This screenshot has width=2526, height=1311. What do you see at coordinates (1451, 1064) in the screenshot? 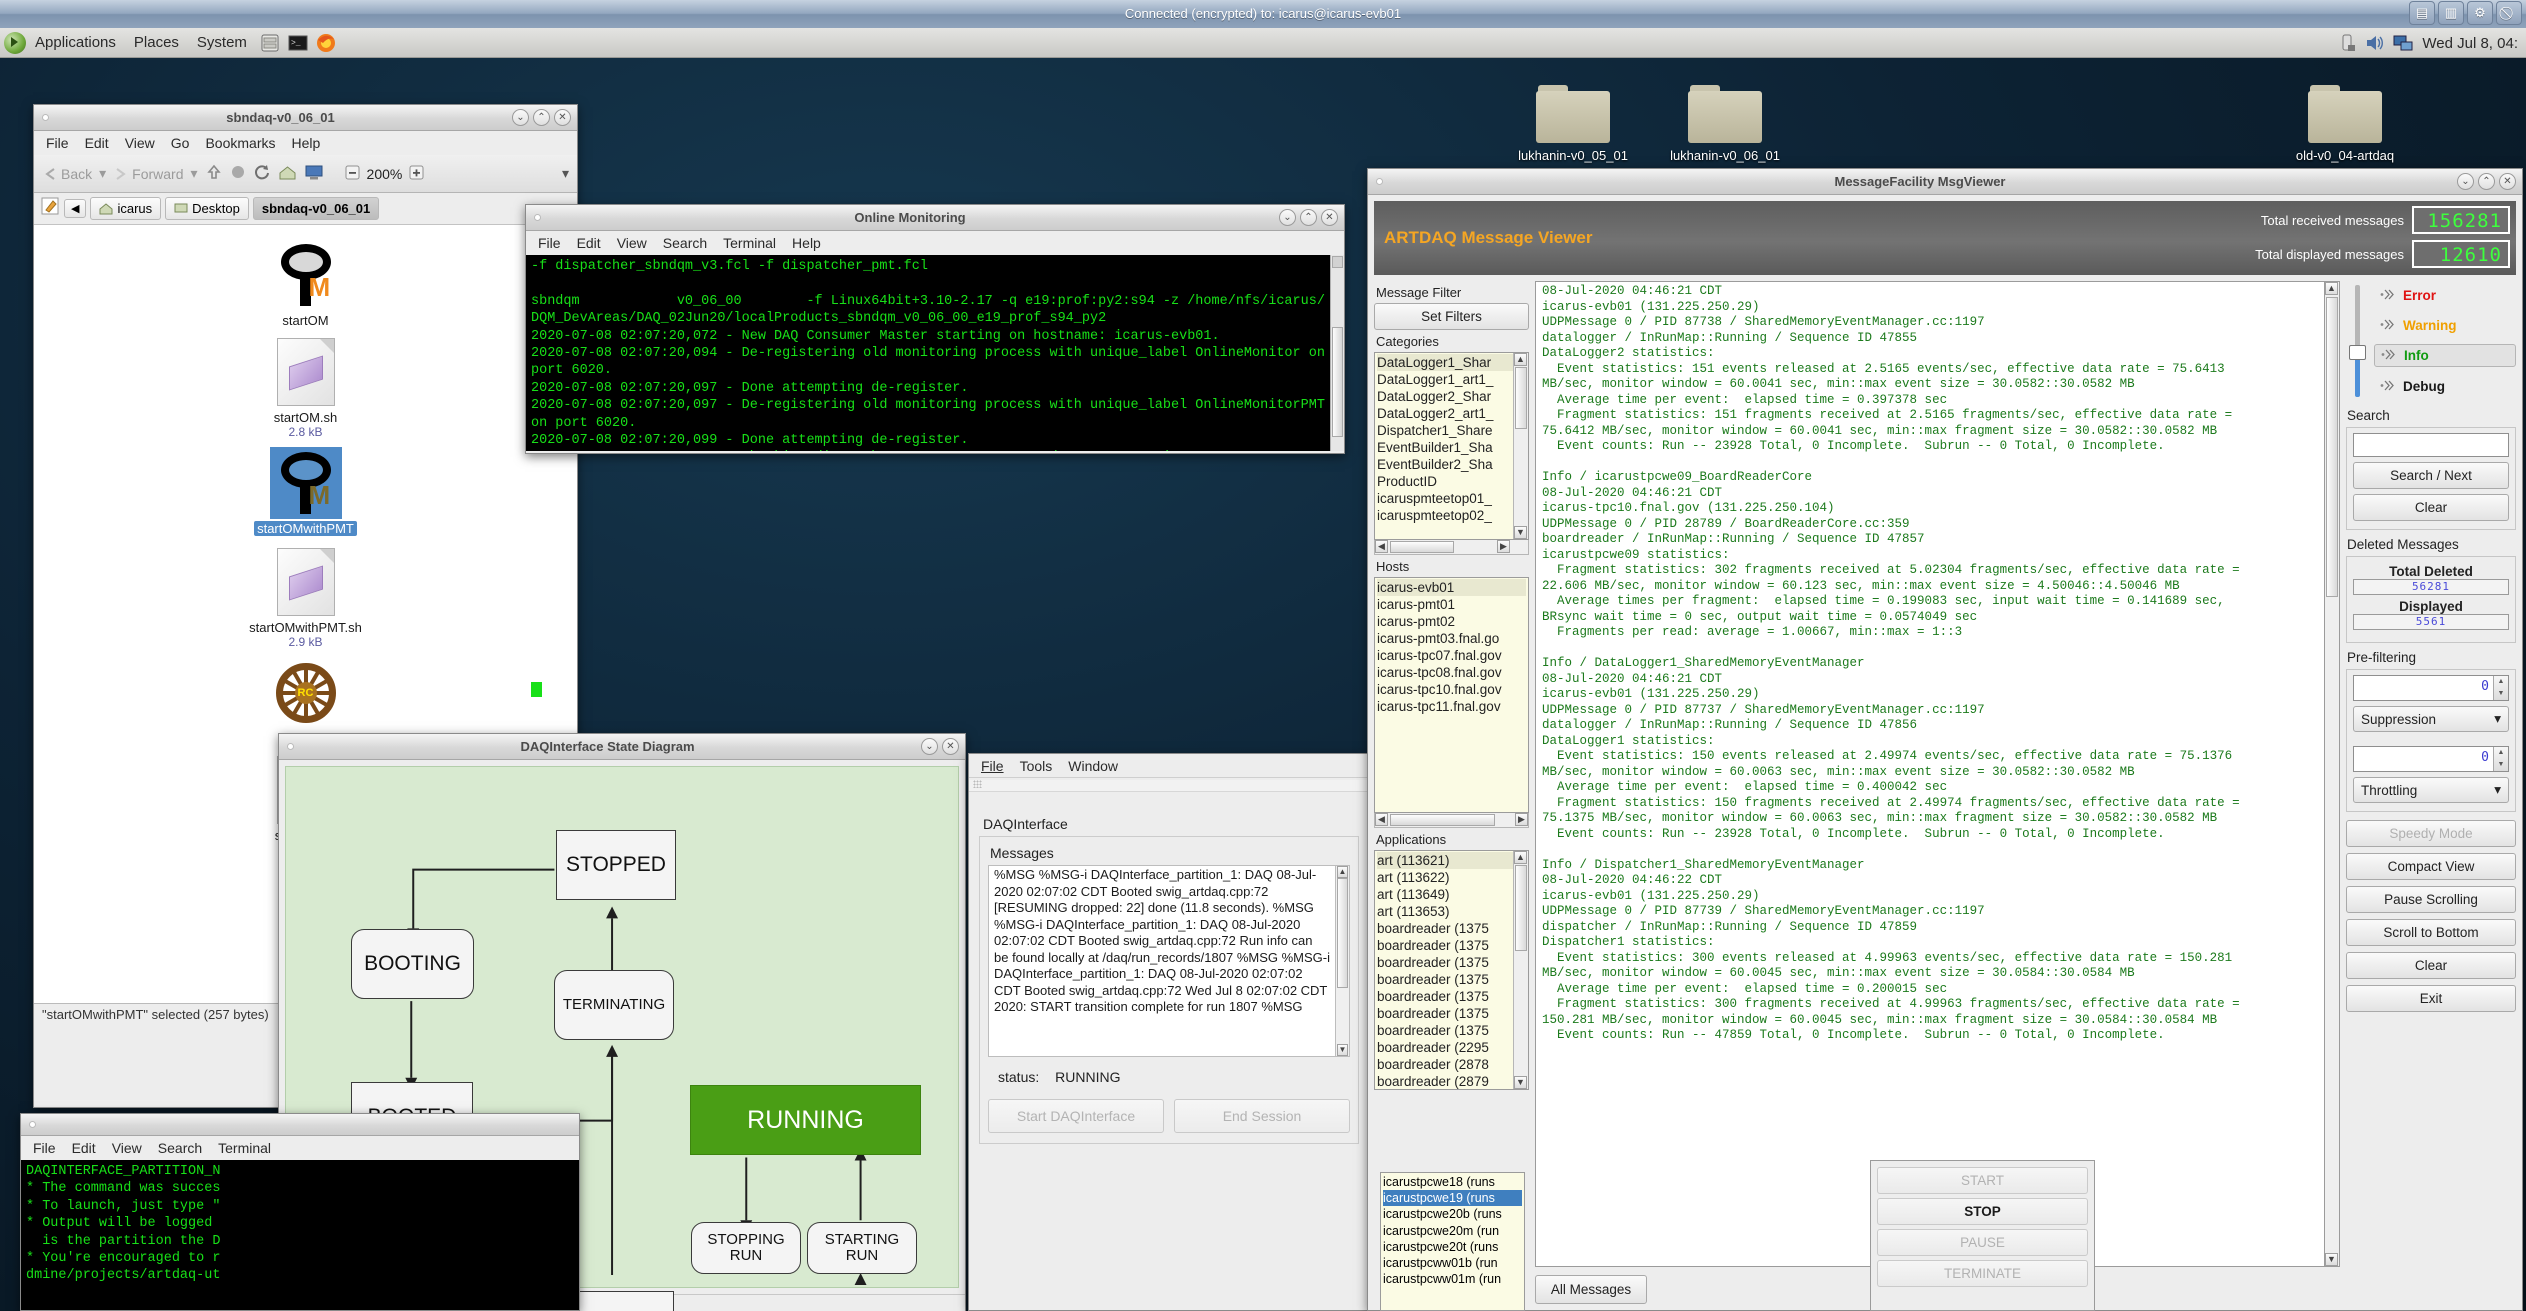
I see `list-item: boardreader (2878` at bounding box center [1451, 1064].